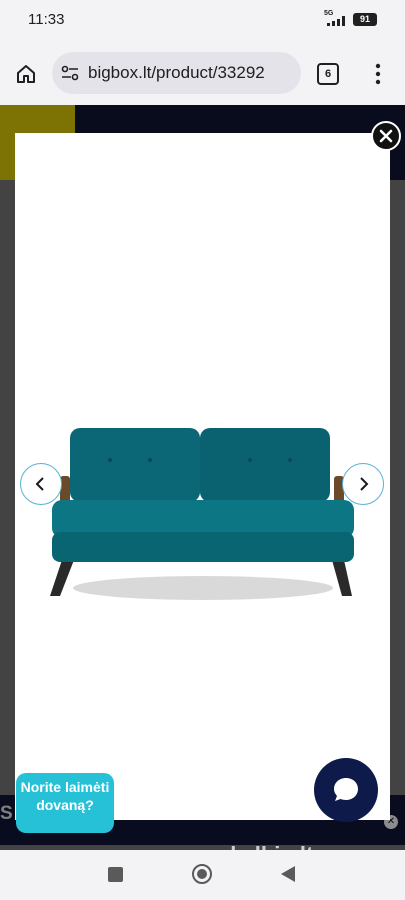 This screenshot has height=900, width=405. I want to click on prev-image-button, so click(41, 484).